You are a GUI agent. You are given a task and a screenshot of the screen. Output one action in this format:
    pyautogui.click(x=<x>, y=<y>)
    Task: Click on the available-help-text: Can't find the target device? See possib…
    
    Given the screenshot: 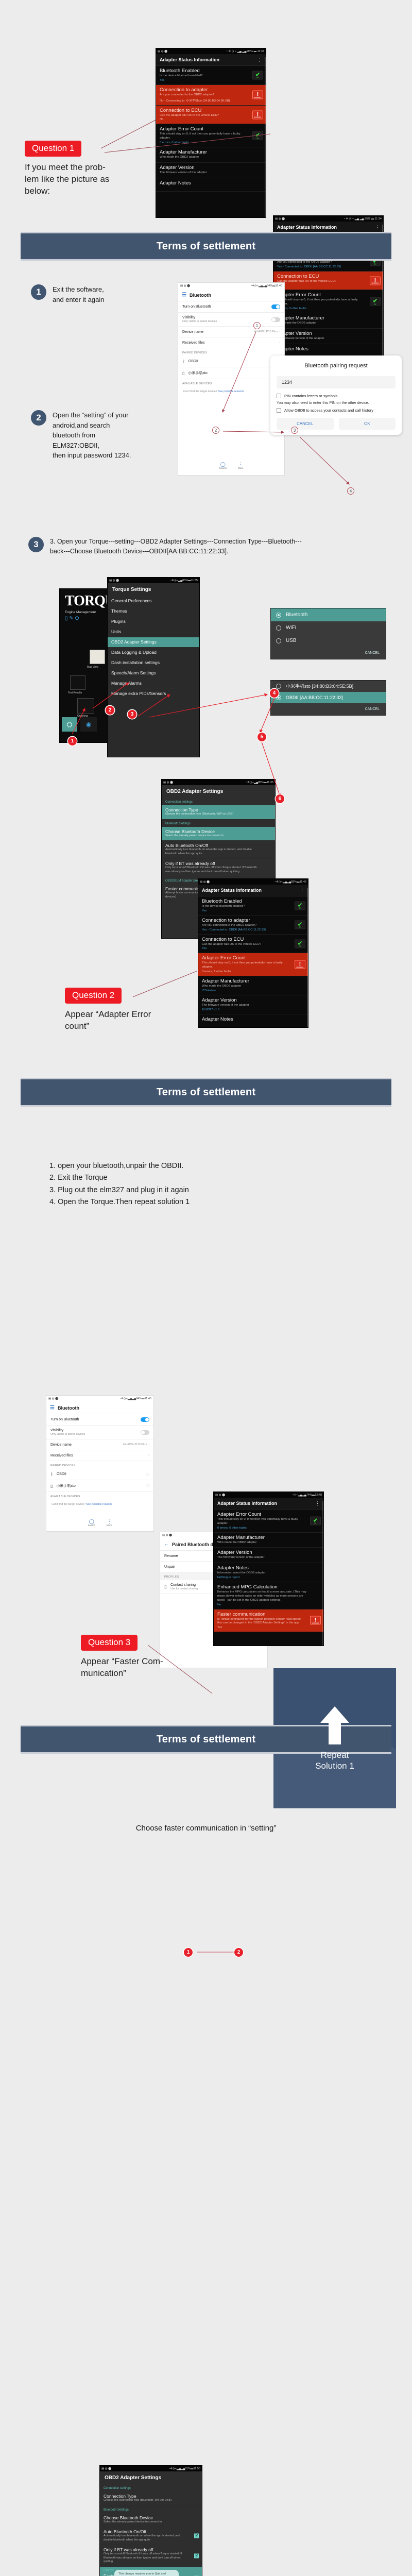 What is the action you would take?
    pyautogui.click(x=214, y=391)
    